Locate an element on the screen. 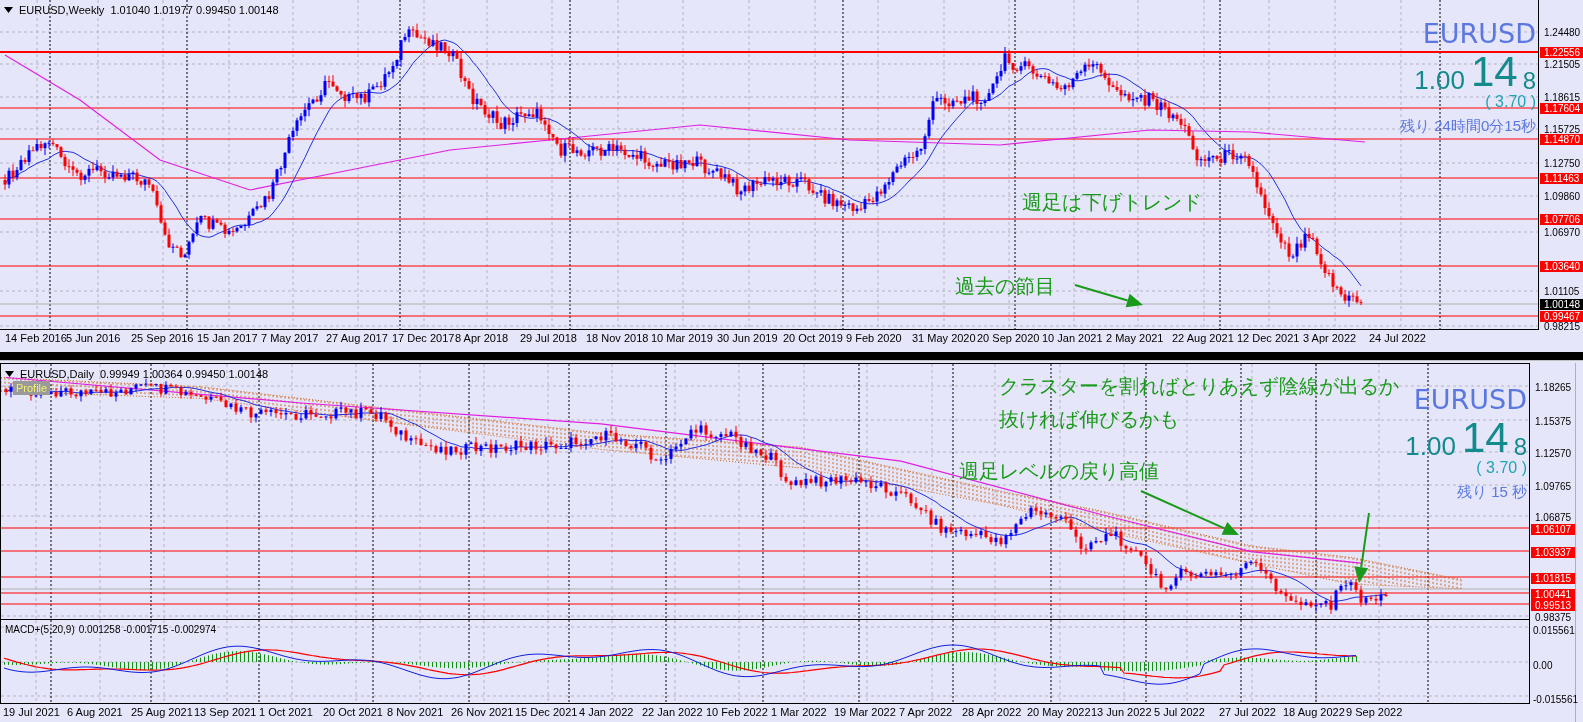  level-price-tag: 1.11463 is located at coordinates (1561, 178).